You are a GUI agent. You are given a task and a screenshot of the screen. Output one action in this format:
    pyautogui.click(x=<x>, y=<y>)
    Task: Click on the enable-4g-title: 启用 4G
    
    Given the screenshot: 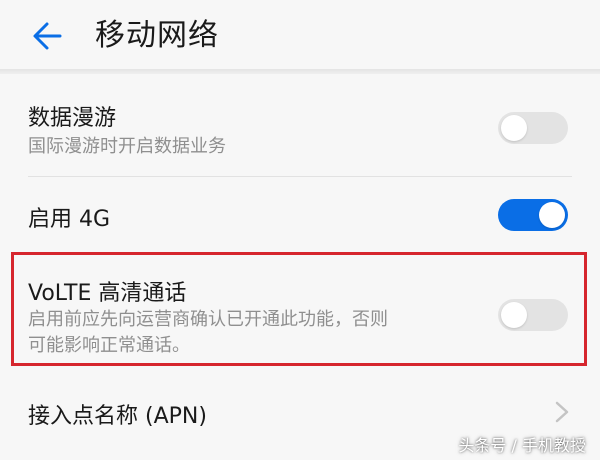 What is the action you would take?
    pyautogui.click(x=69, y=219)
    